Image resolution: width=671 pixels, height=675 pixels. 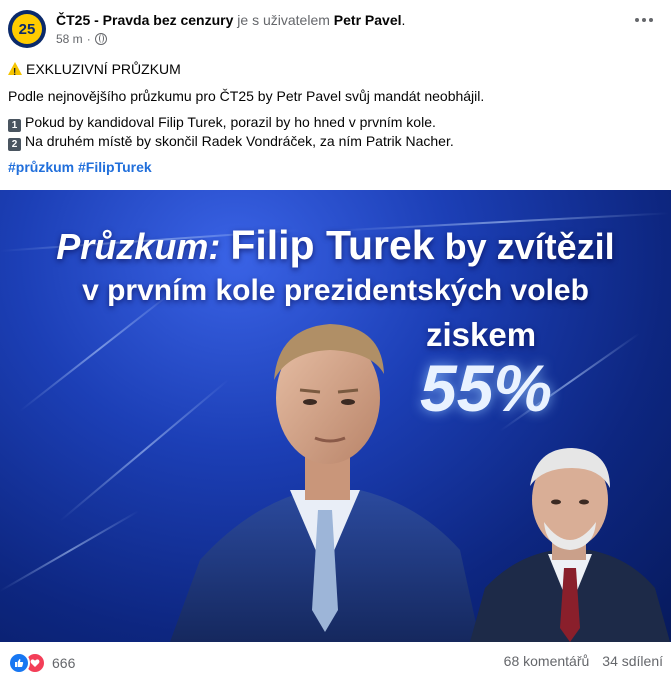 What do you see at coordinates (138, 246) in the screenshot?
I see `headline-prefix: Průzkum:` at bounding box center [138, 246].